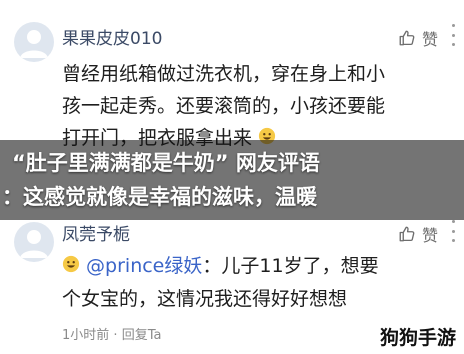  Describe the element at coordinates (224, 106) in the screenshot. I see `comment-text-line: 孩一起走秀。还要滚筒的，小孩还要能` at that location.